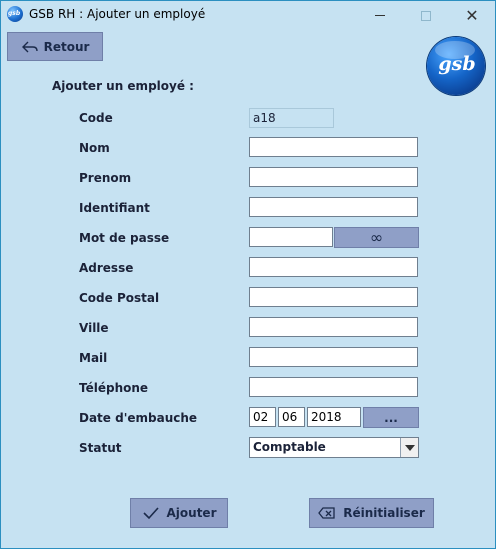  What do you see at coordinates (114, 388) in the screenshot?
I see `label-telephone: Téléphone` at bounding box center [114, 388].